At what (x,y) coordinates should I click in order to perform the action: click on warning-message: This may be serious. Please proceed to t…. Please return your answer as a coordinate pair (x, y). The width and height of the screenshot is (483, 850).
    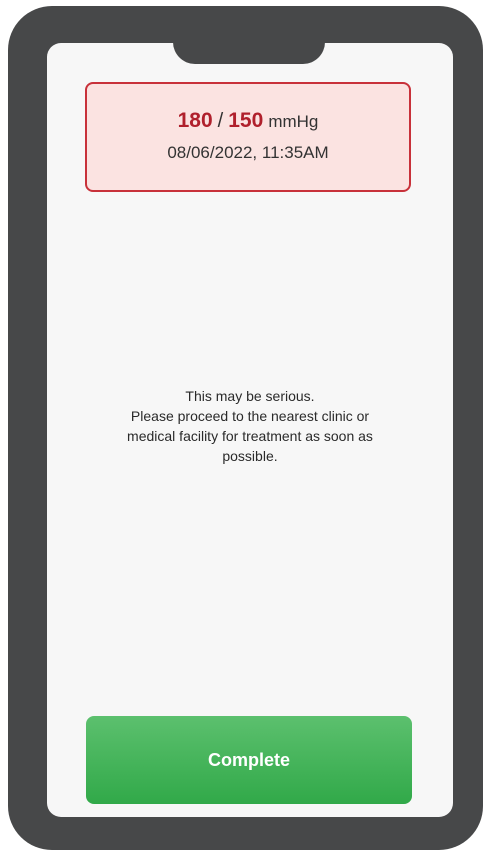
    Looking at the image, I should click on (250, 426).